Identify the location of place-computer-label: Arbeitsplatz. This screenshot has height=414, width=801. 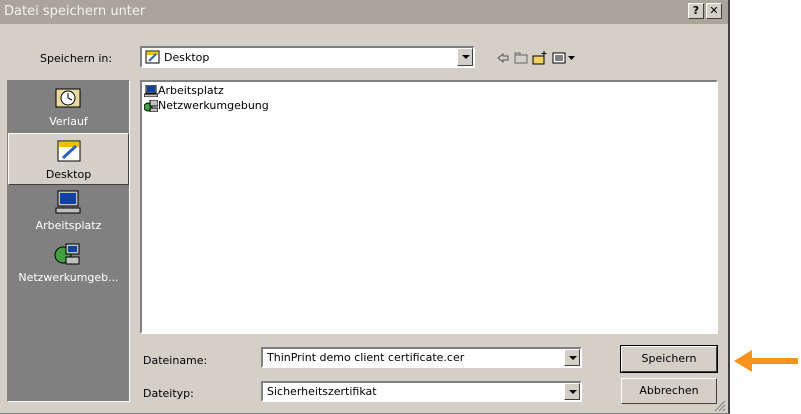
(68, 225).